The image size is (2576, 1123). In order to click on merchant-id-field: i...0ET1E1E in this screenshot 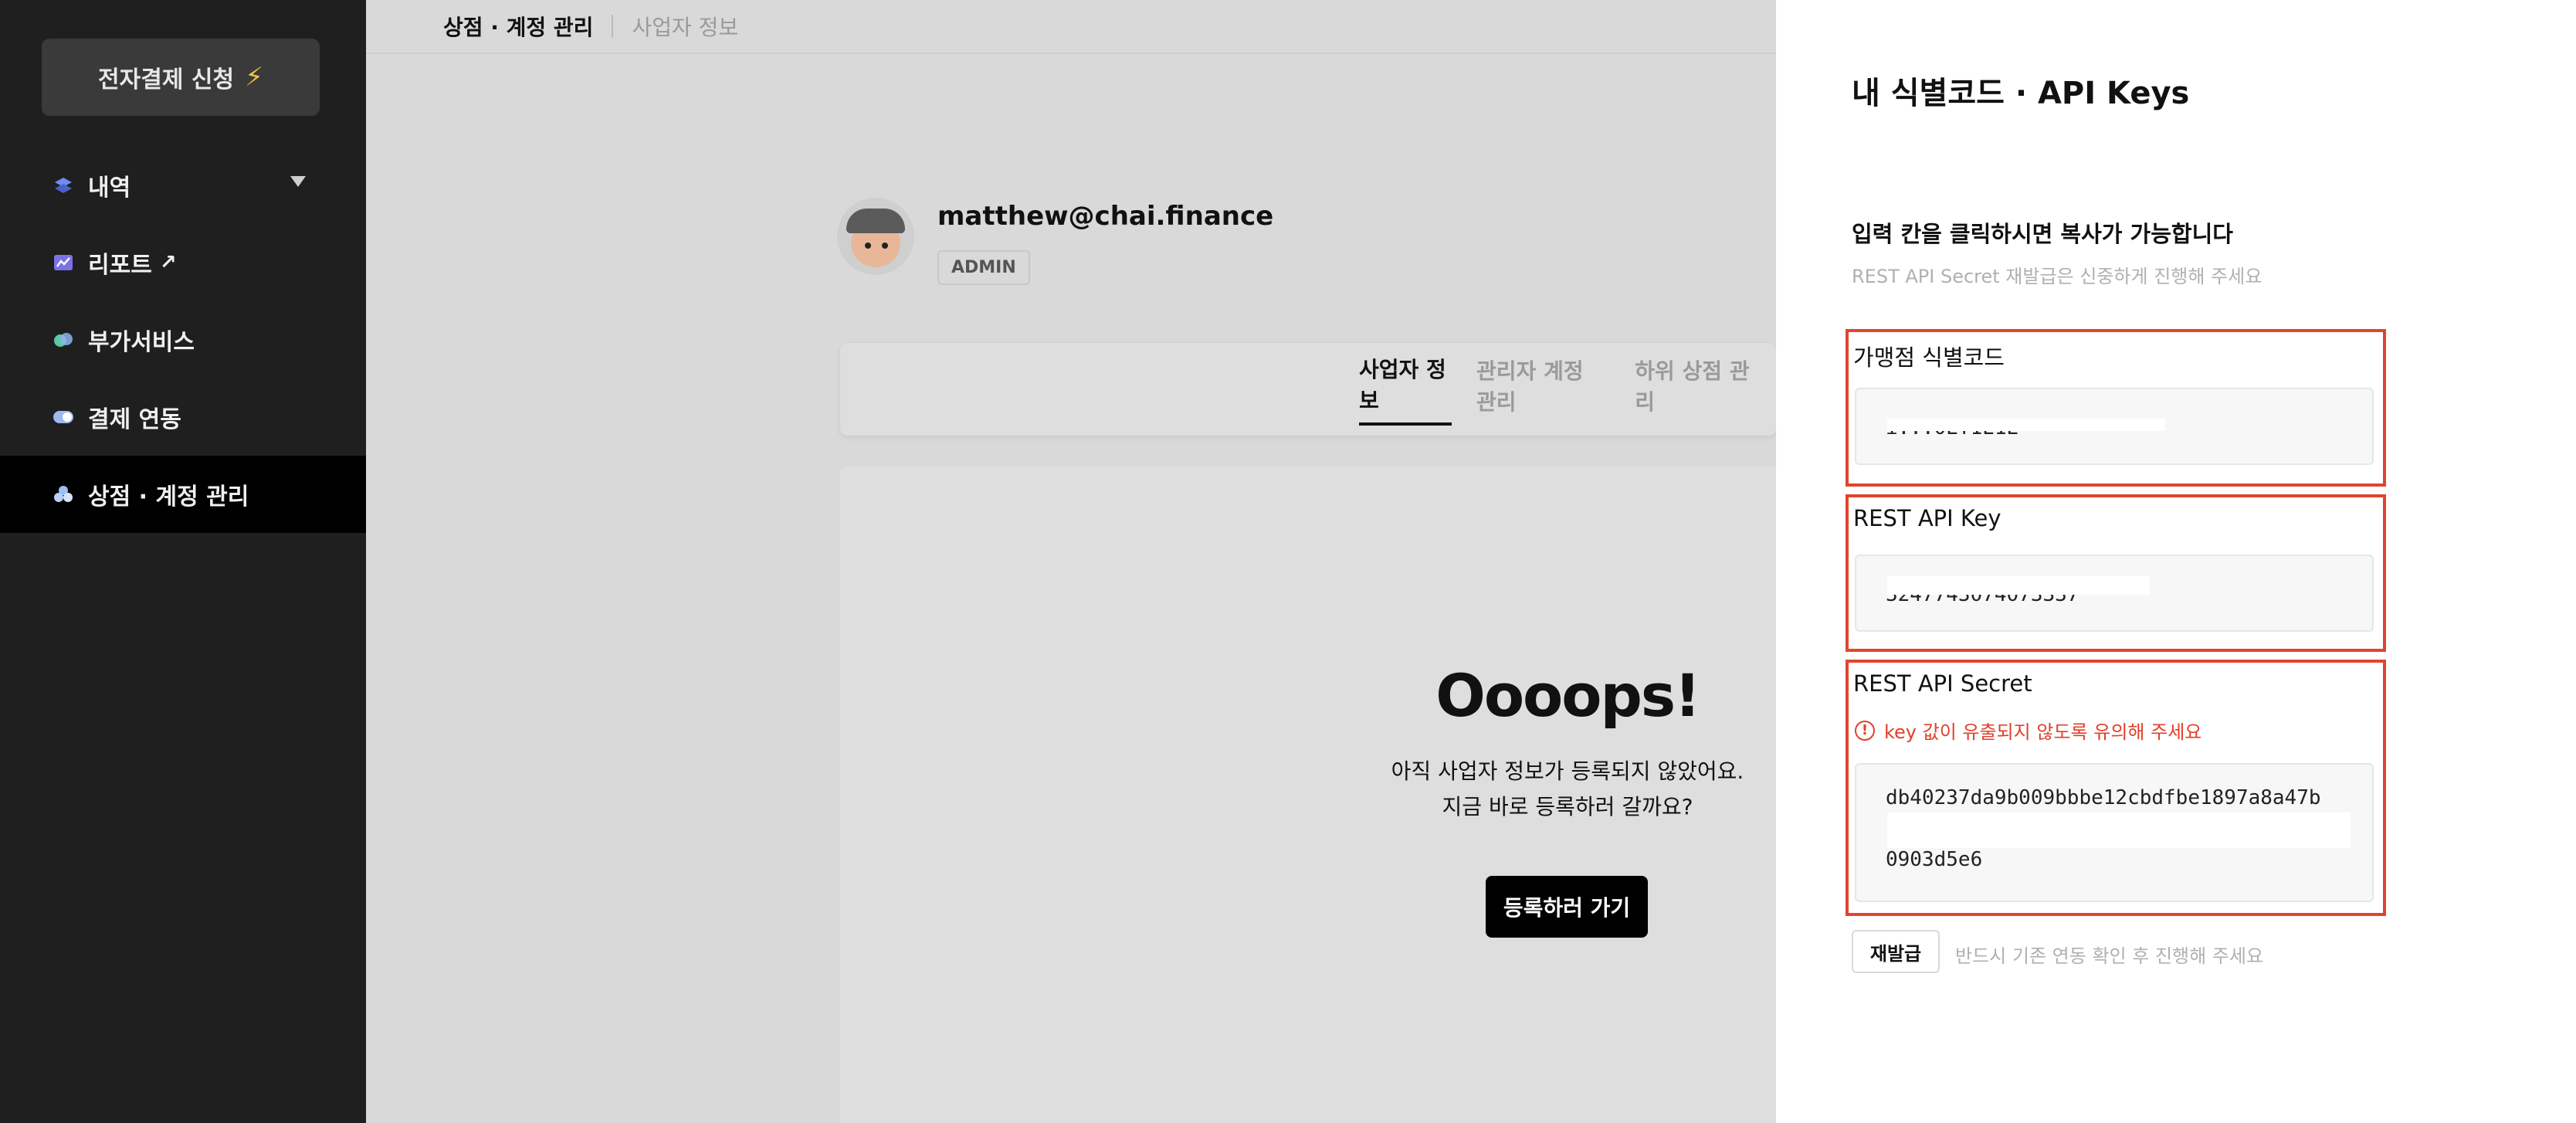, I will do `click(2114, 426)`.